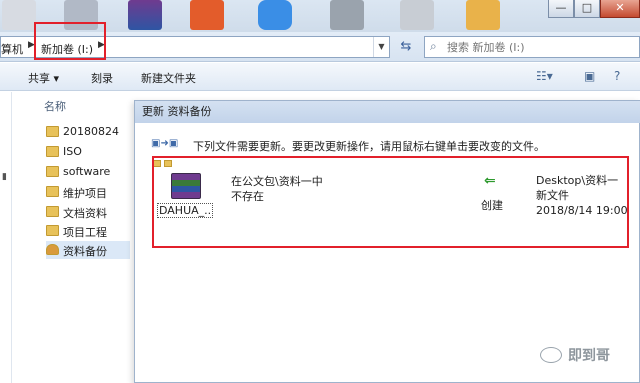  What do you see at coordinates (620, 9) in the screenshot?
I see `close-button: ✕` at bounding box center [620, 9].